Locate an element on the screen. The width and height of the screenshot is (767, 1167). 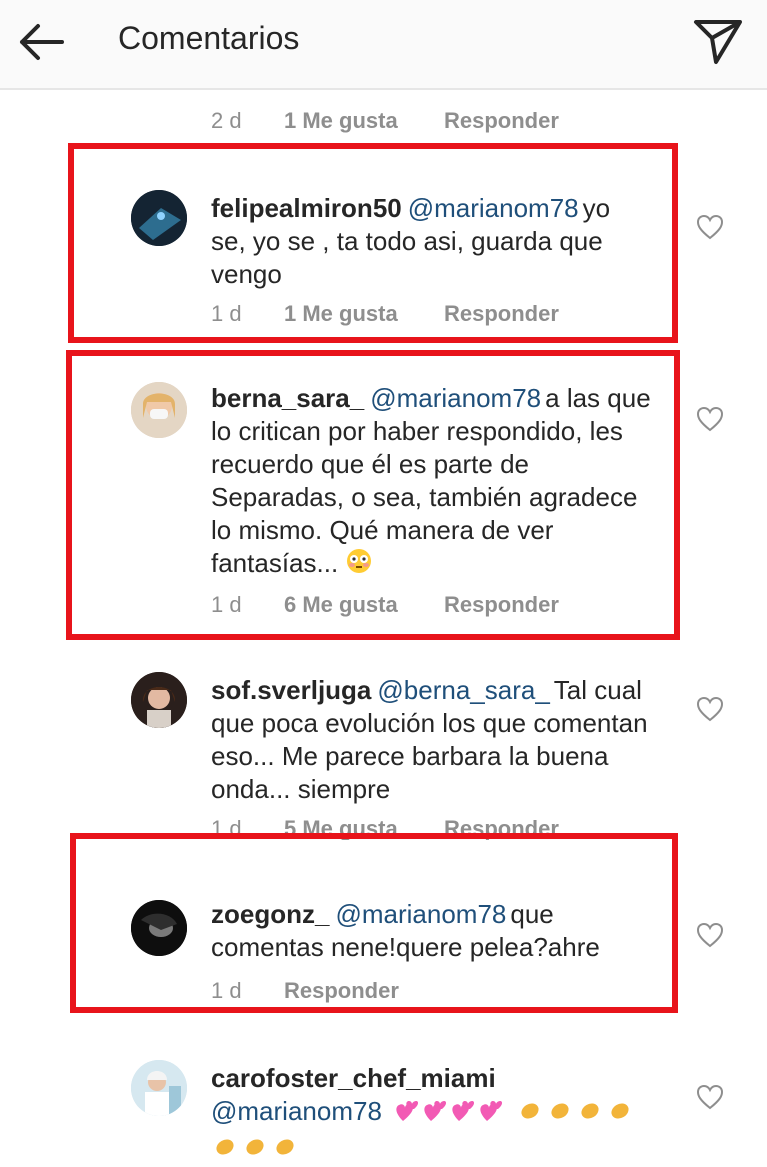
header-bar: Comentarios is located at coordinates (383, 45).